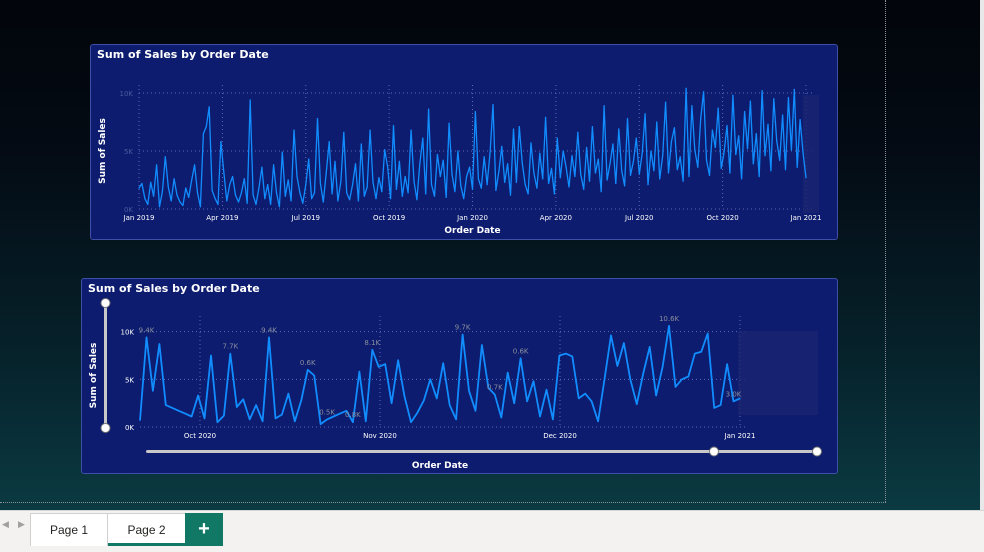 This screenshot has height=552, width=984. What do you see at coordinates (204, 529) in the screenshot?
I see `add-page-button: +` at bounding box center [204, 529].